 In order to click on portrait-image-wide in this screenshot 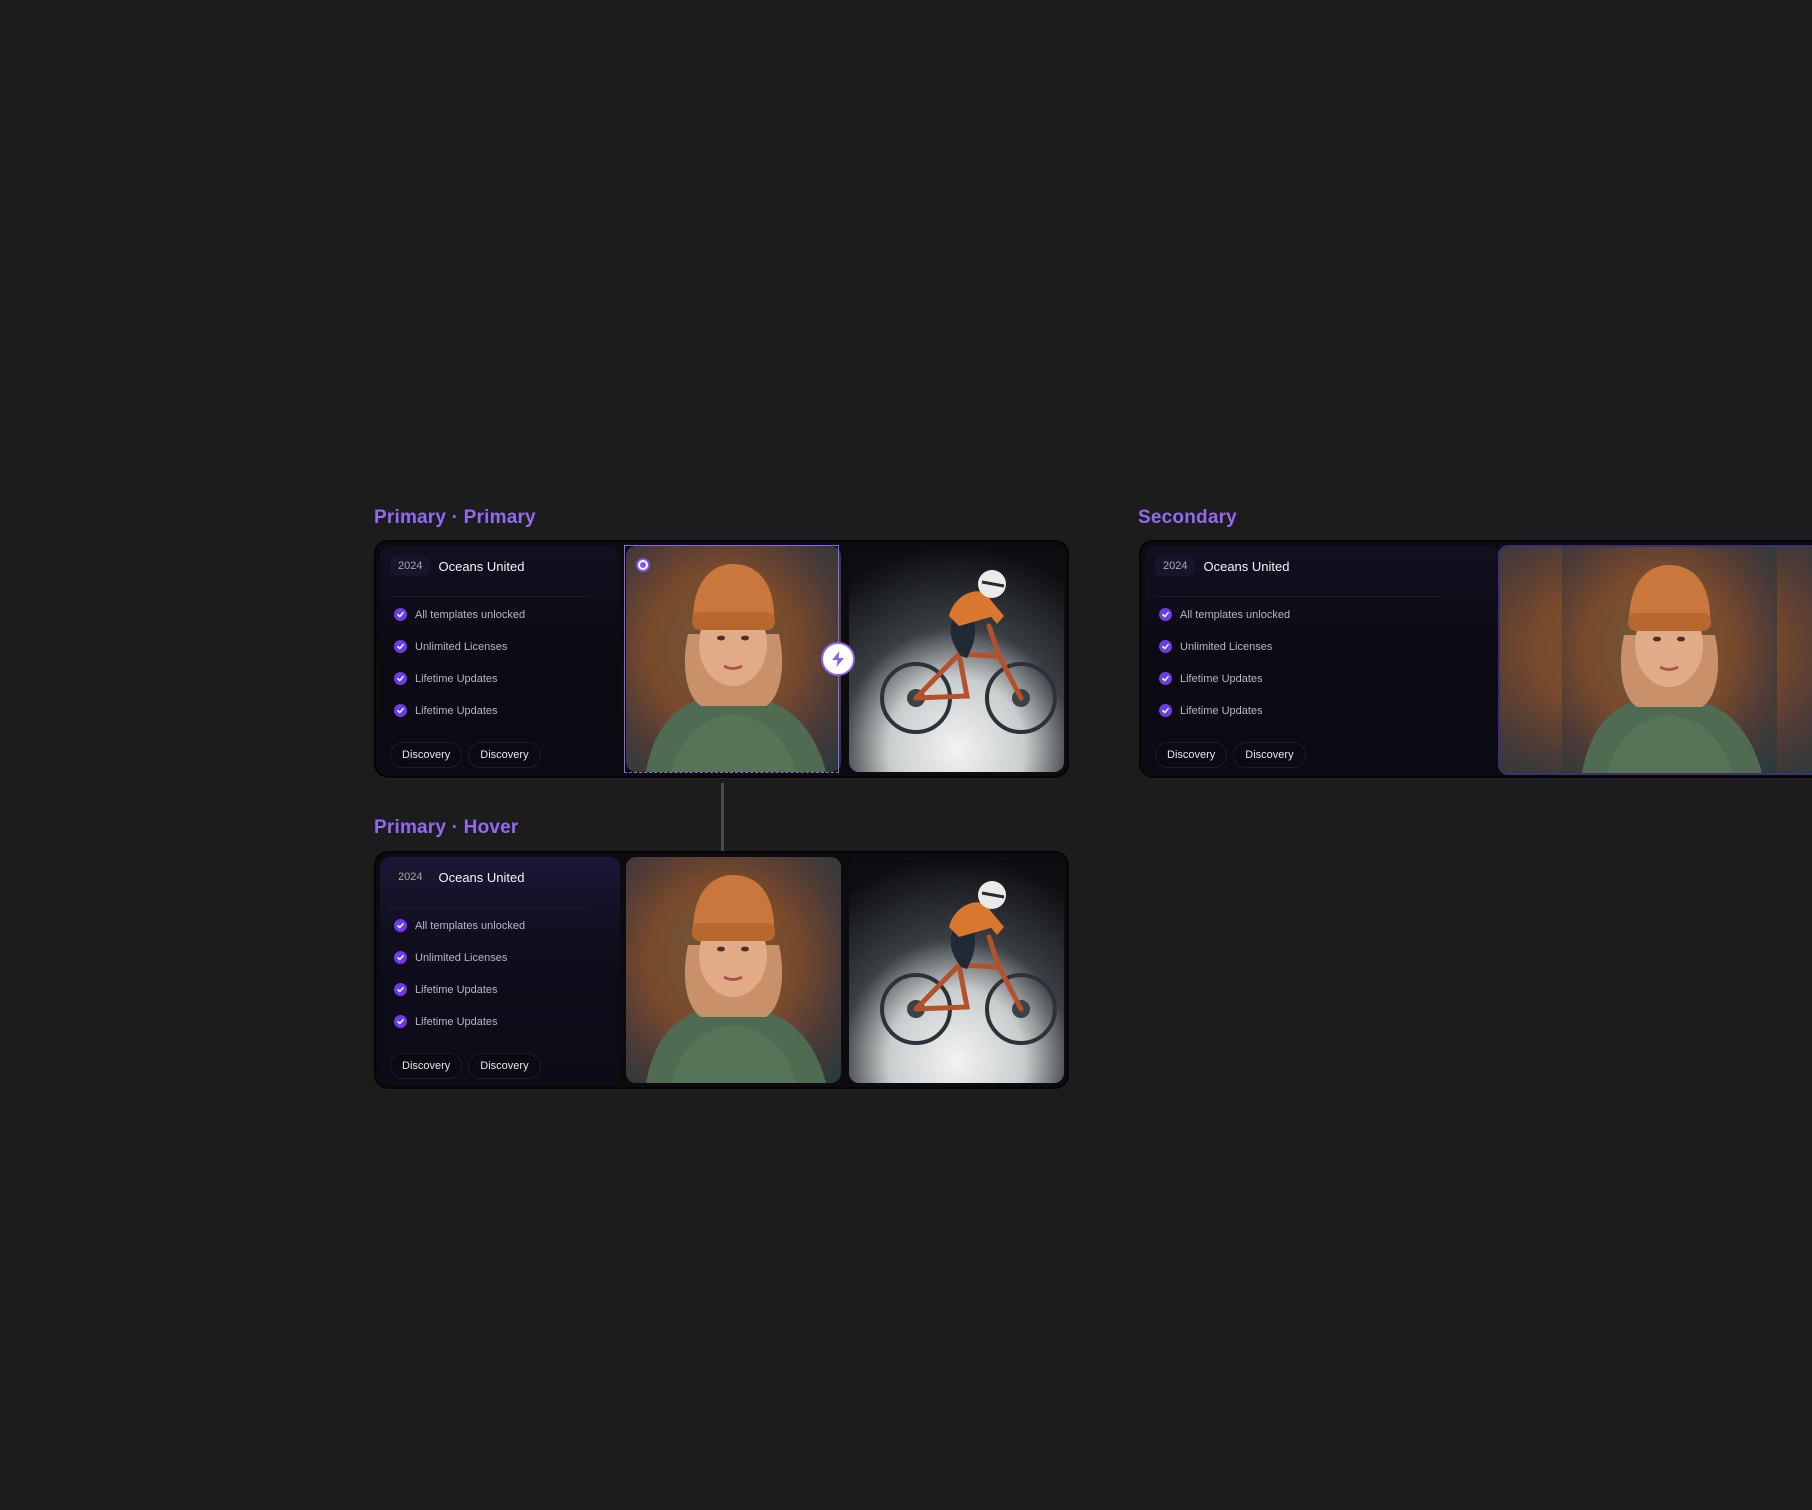, I will do `click(1655, 660)`.